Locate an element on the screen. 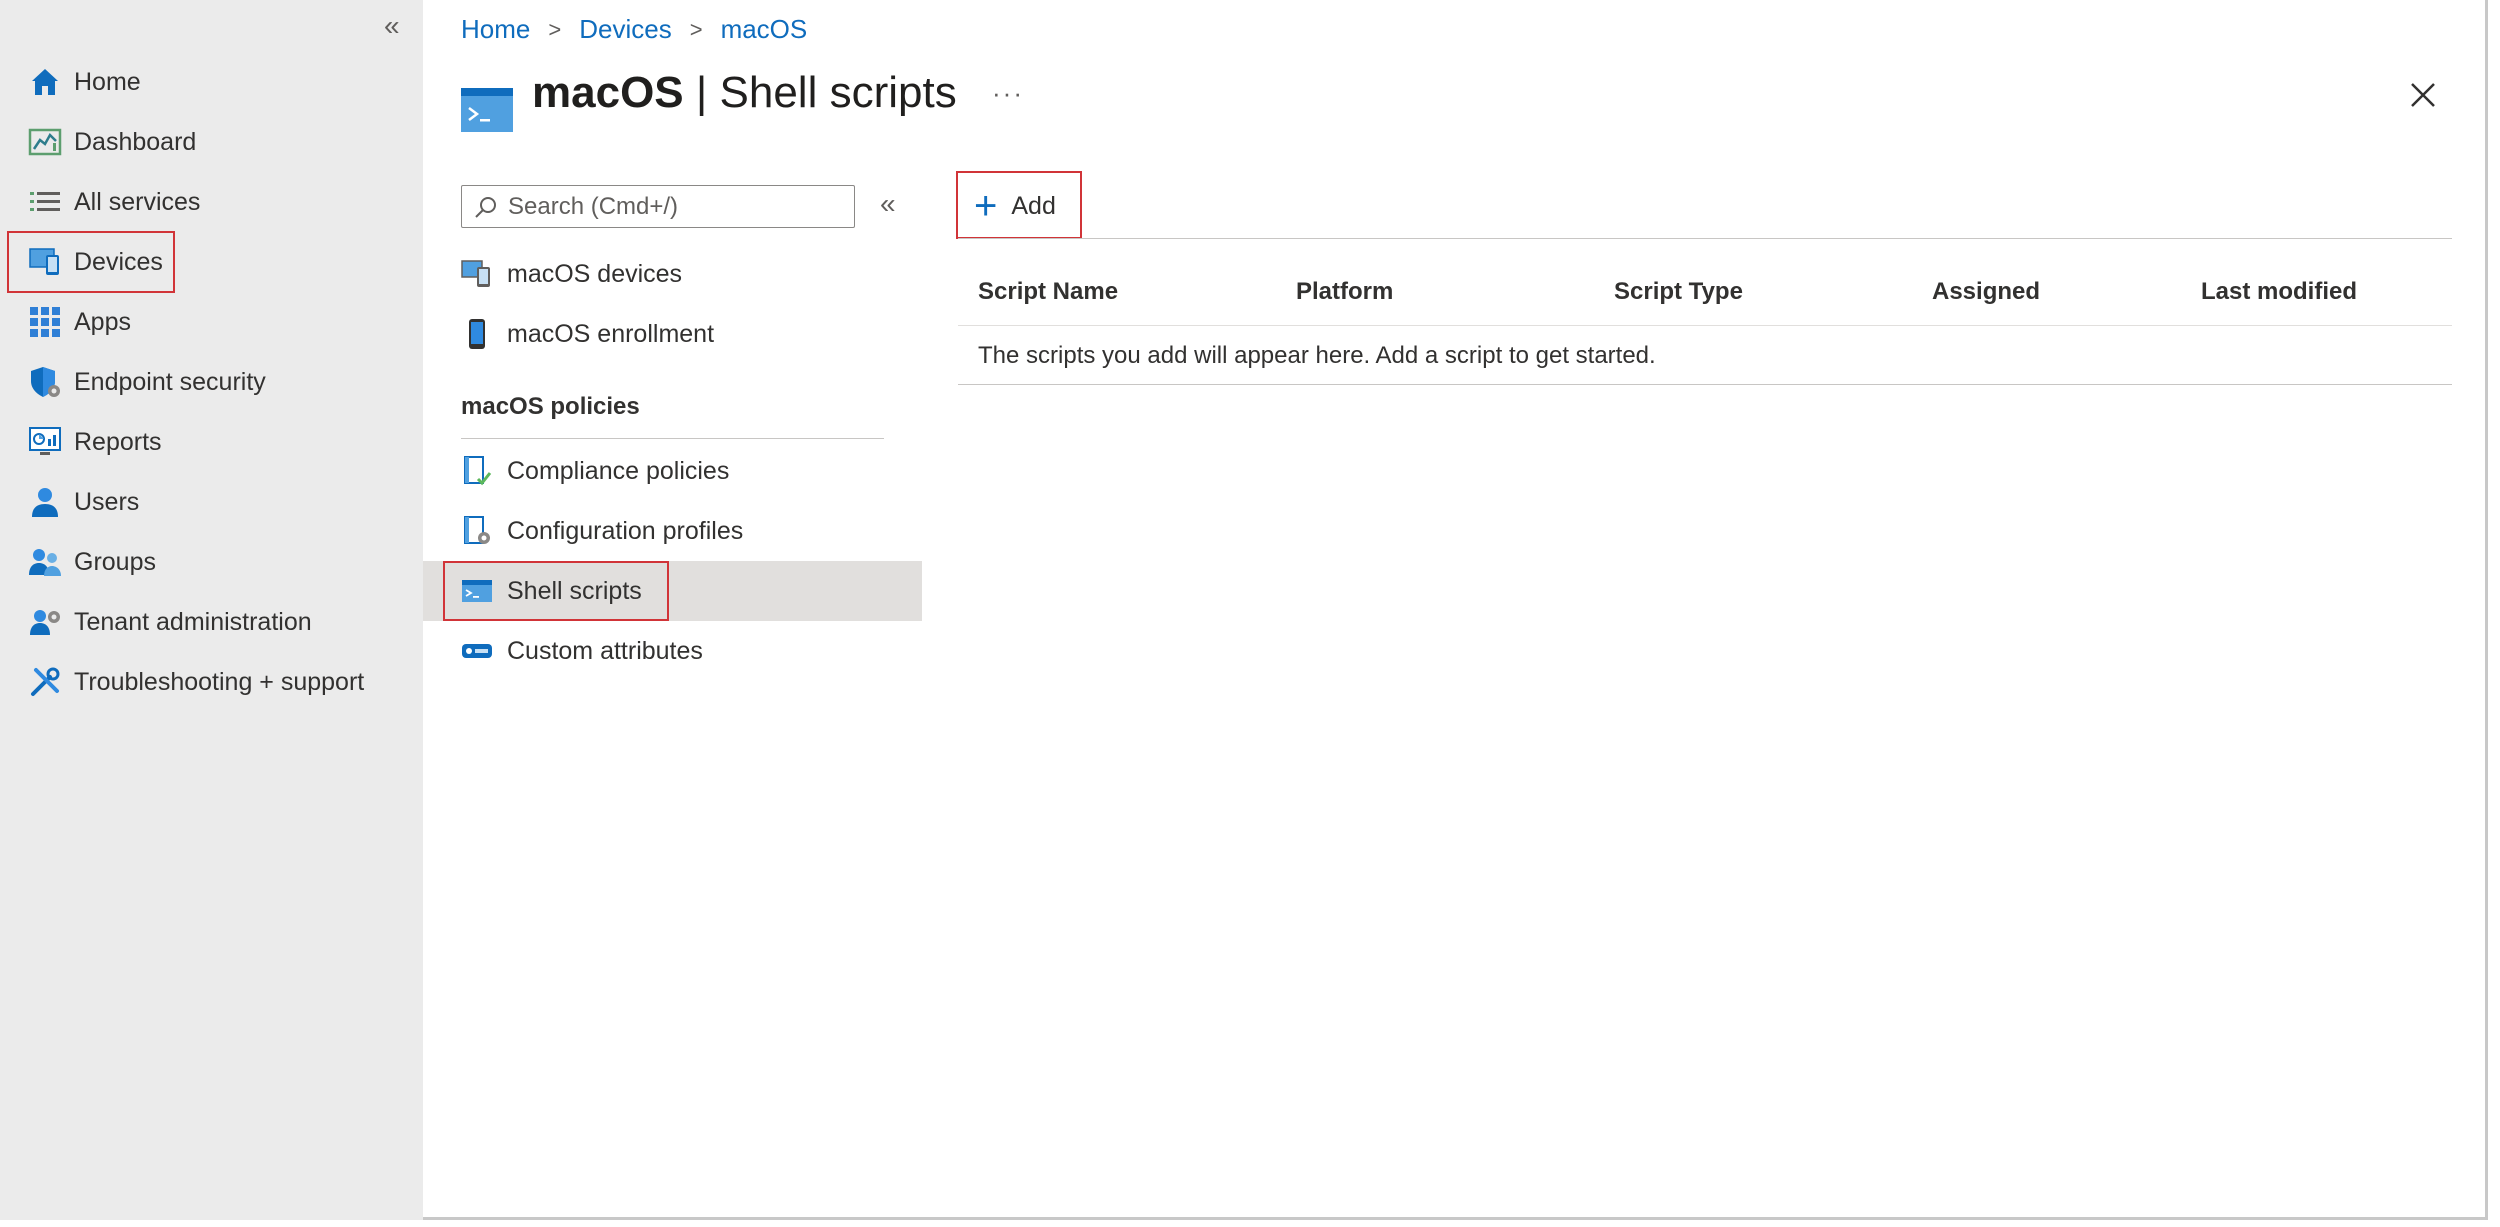  phone-enrollment-icon is located at coordinates (477, 334).